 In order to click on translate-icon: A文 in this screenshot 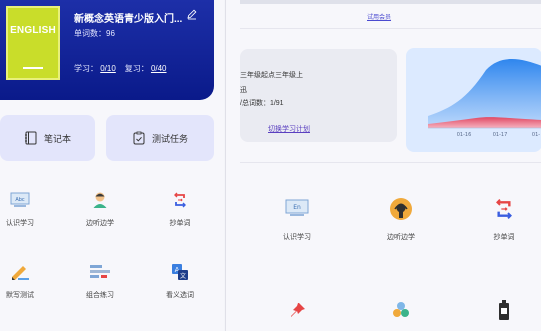, I will do `click(180, 272)`.